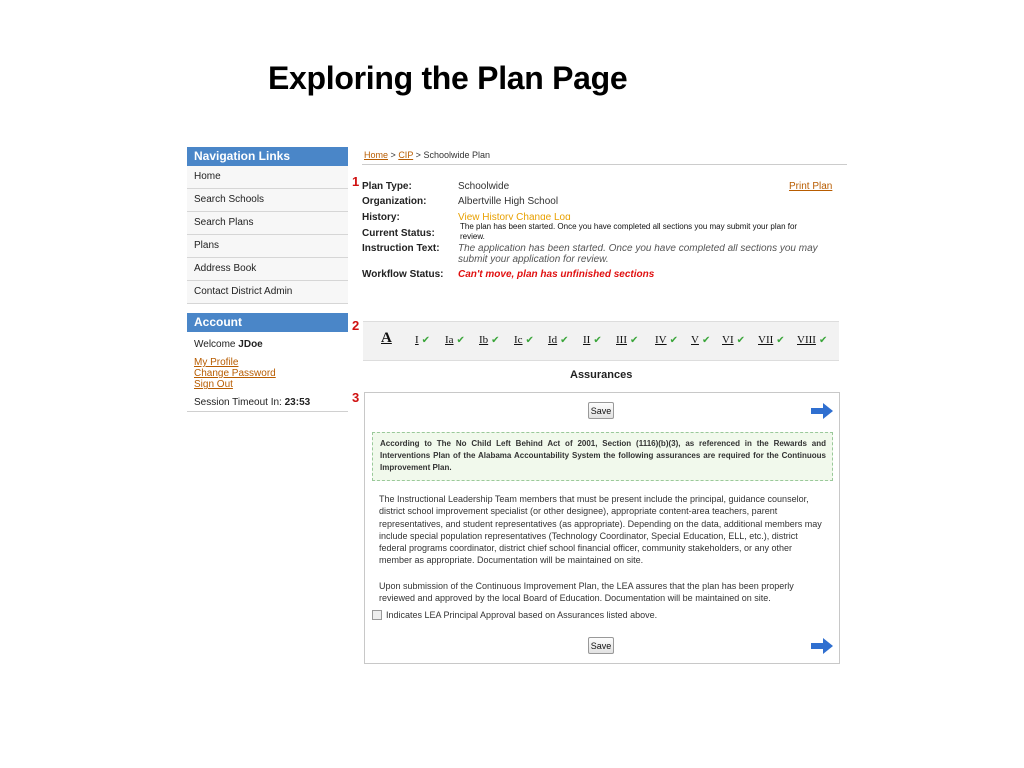 The height and width of the screenshot is (768, 1024). What do you see at coordinates (587, 340) in the screenshot?
I see `tab-label: II` at bounding box center [587, 340].